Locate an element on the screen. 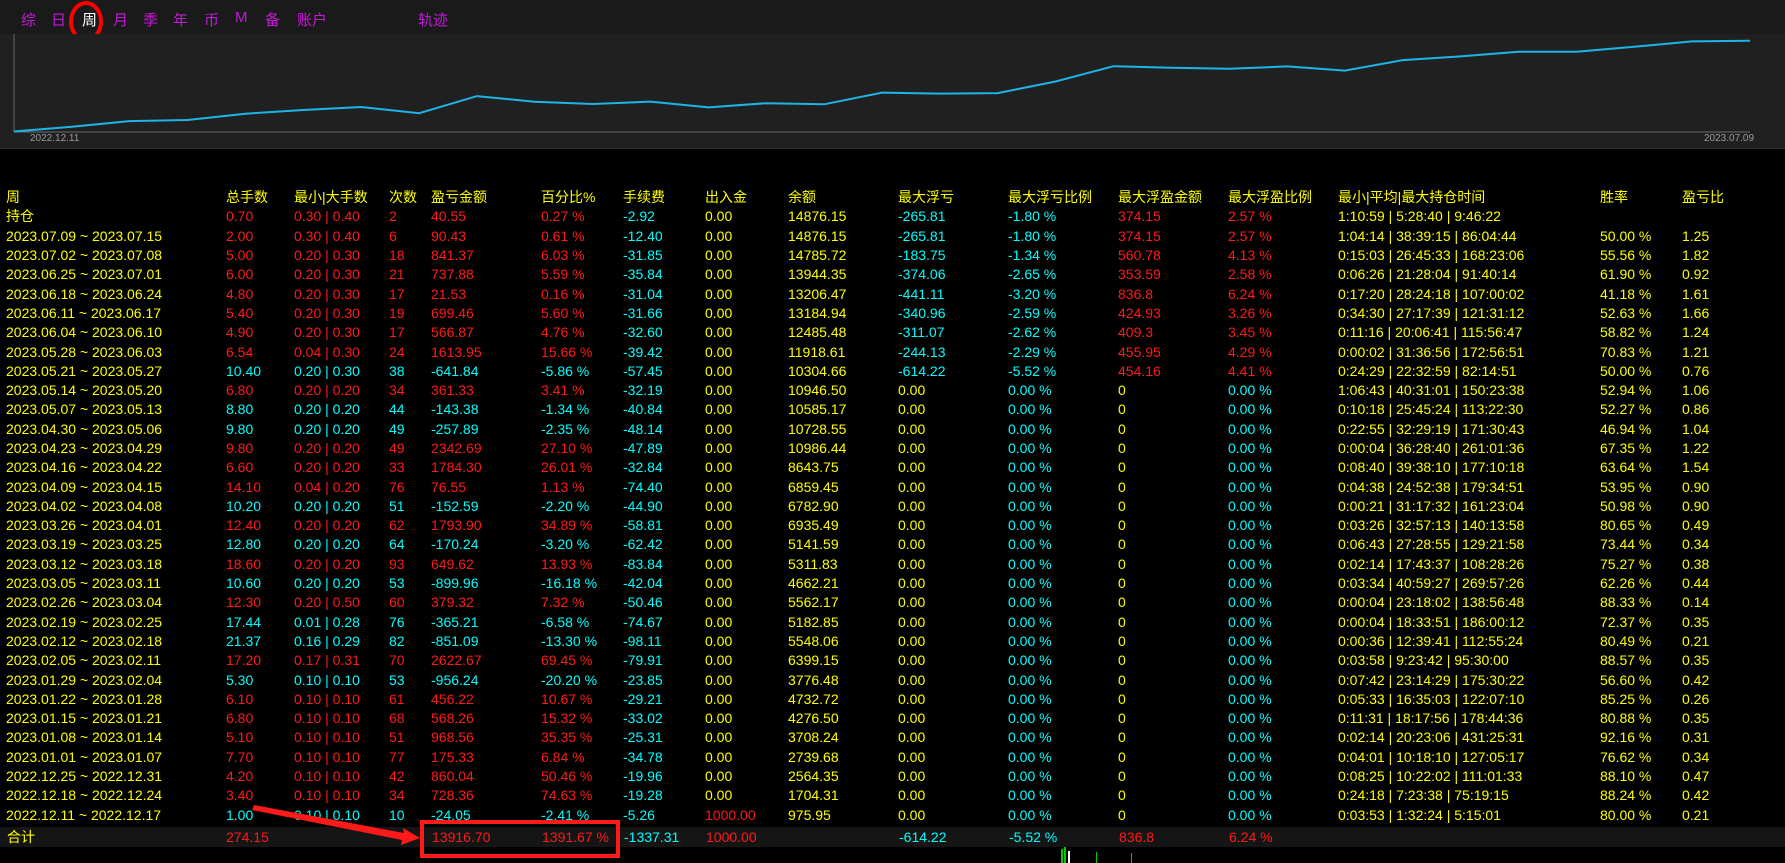 The height and width of the screenshot is (863, 1785). tab-10: 轨迹 is located at coordinates (433, 19).